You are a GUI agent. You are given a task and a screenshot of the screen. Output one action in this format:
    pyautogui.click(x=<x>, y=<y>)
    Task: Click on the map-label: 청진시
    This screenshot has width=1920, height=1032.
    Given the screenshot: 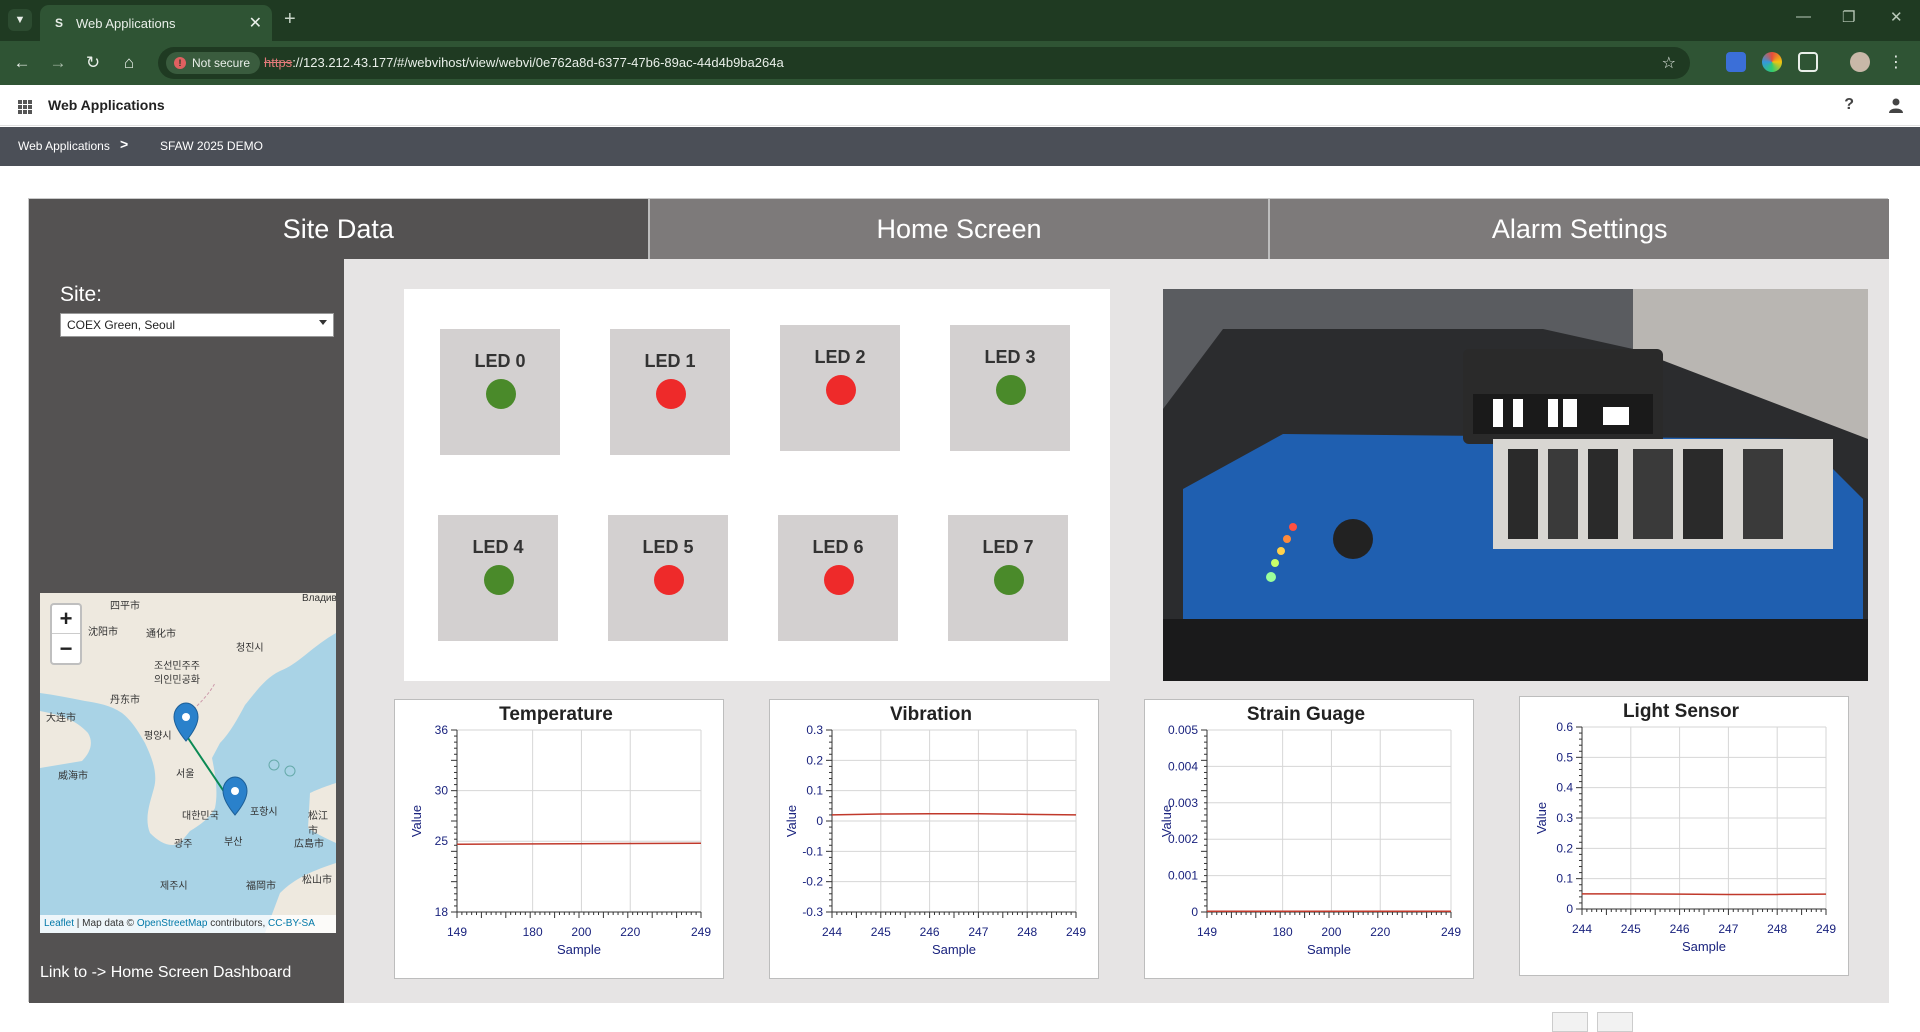 What is the action you would take?
    pyautogui.click(x=250, y=648)
    